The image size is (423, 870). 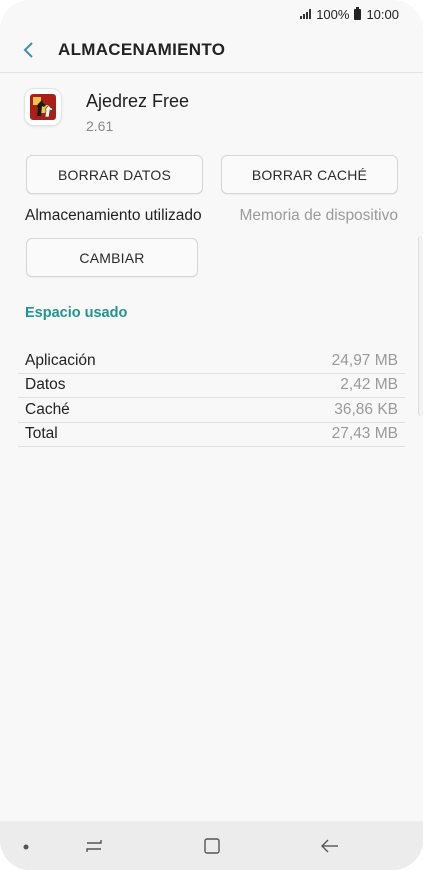 I want to click on usage-row-total: Total 27,43 MB, so click(x=211, y=435).